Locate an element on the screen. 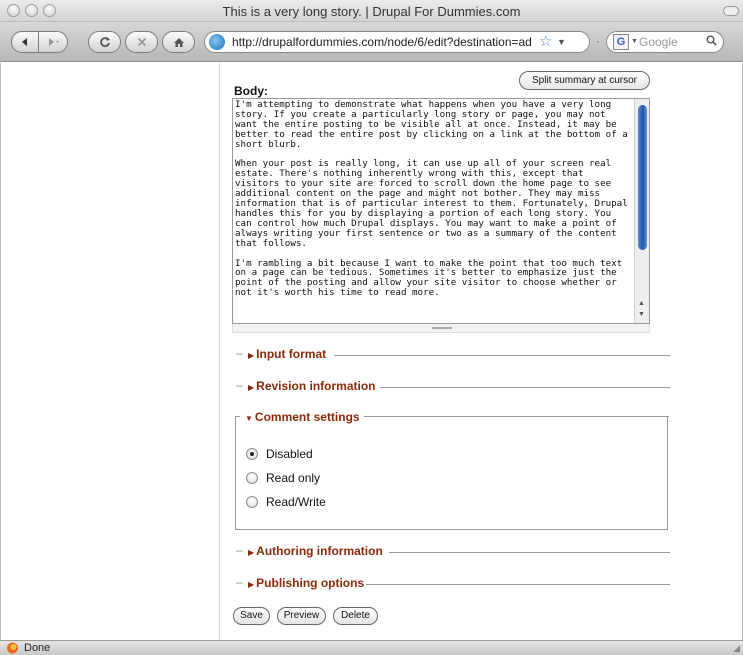 The height and width of the screenshot is (655, 743). home-icon is located at coordinates (178, 42).